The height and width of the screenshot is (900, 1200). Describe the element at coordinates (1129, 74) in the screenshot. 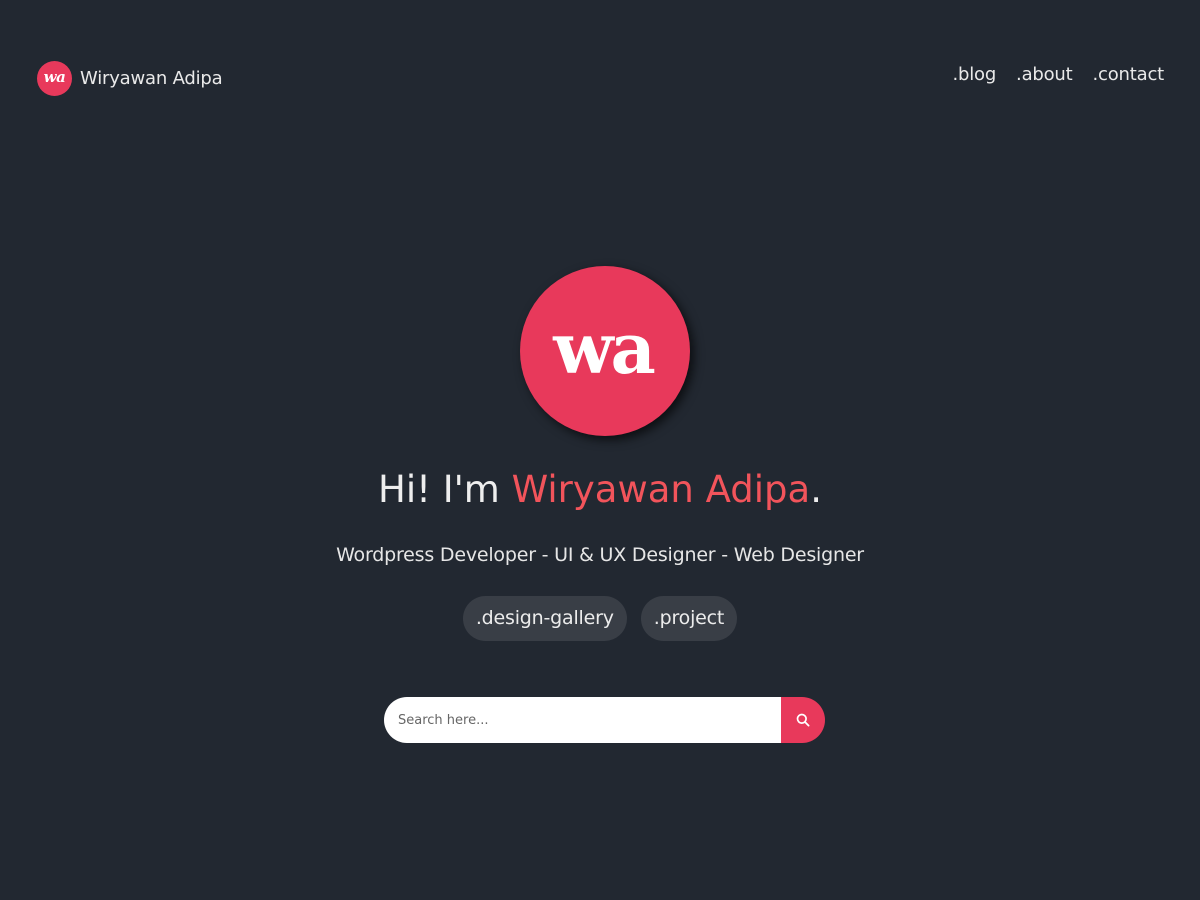

I see `nav-link-contact: .contact` at that location.